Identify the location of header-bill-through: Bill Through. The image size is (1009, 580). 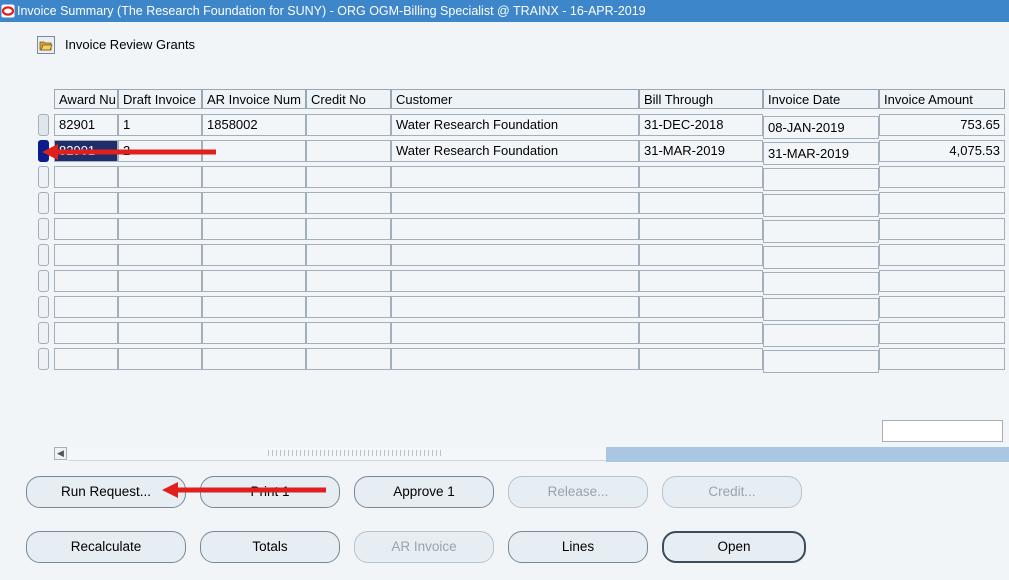
(701, 99).